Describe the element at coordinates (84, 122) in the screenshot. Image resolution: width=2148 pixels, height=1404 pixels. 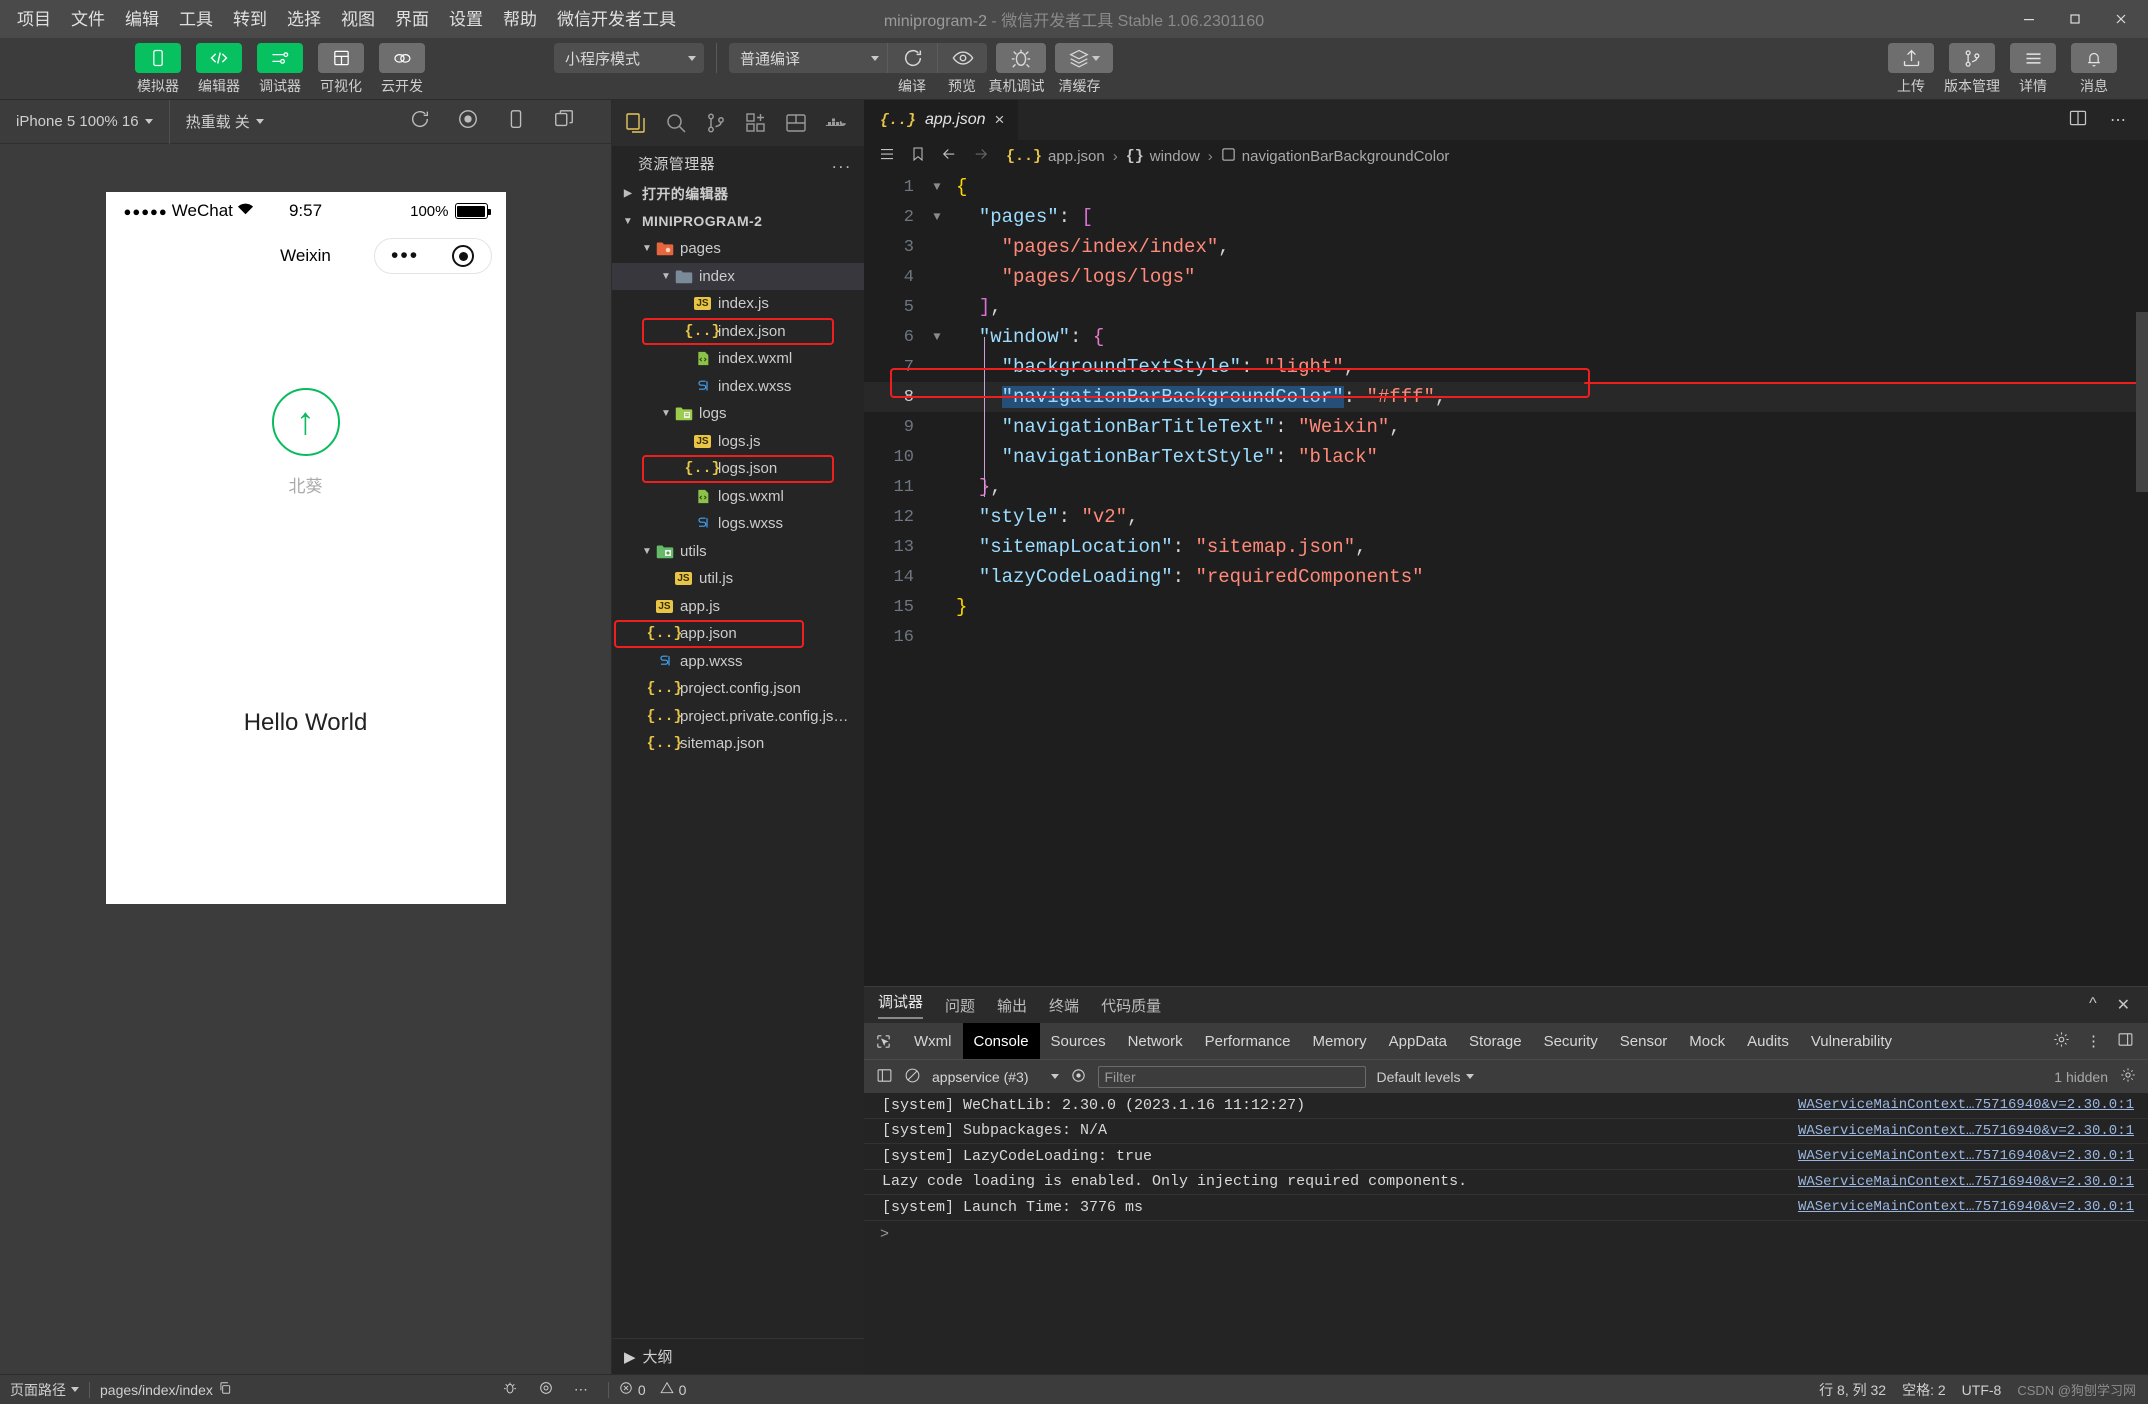
I see `device-select: iPhone 5 100% 16` at that location.